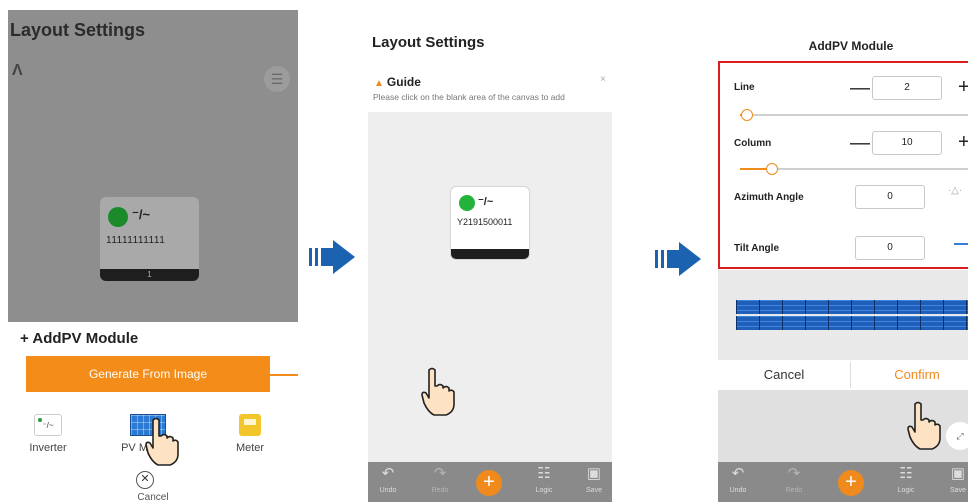 This screenshot has width=968, height=502. I want to click on dialog-actions: Cancel Confirm, so click(843, 375).